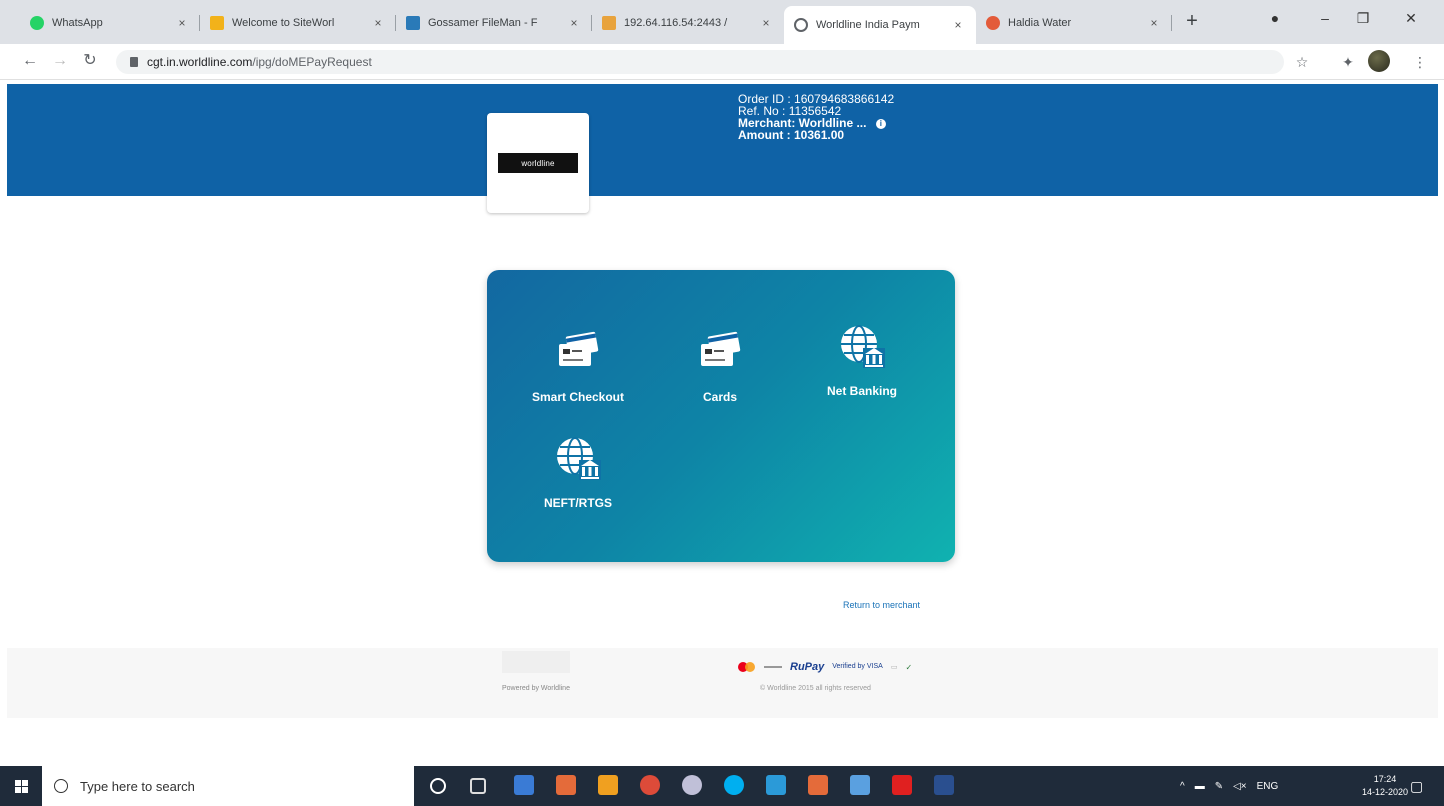  I want to click on chrome-icon, so click(650, 785).